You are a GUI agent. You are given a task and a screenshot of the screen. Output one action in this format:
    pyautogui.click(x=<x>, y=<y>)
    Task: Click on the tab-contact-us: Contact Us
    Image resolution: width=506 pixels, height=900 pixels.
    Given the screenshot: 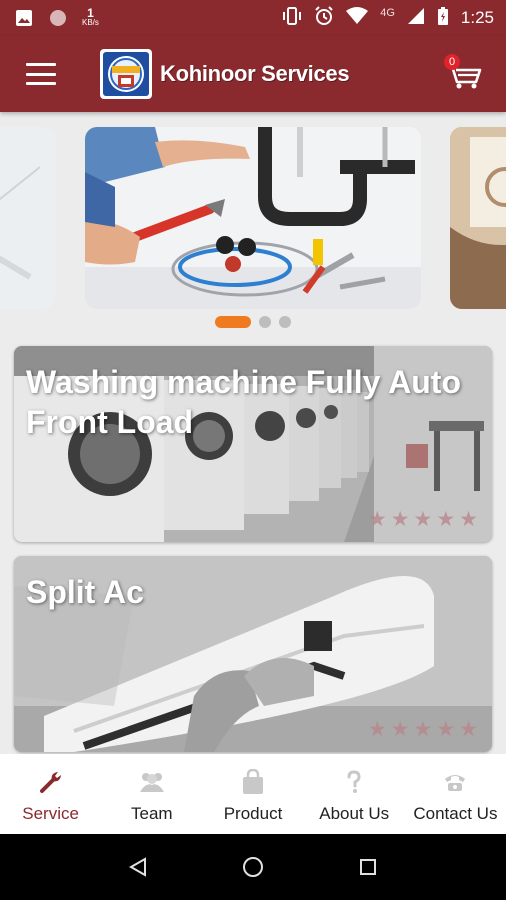 What is the action you would take?
    pyautogui.click(x=455, y=794)
    